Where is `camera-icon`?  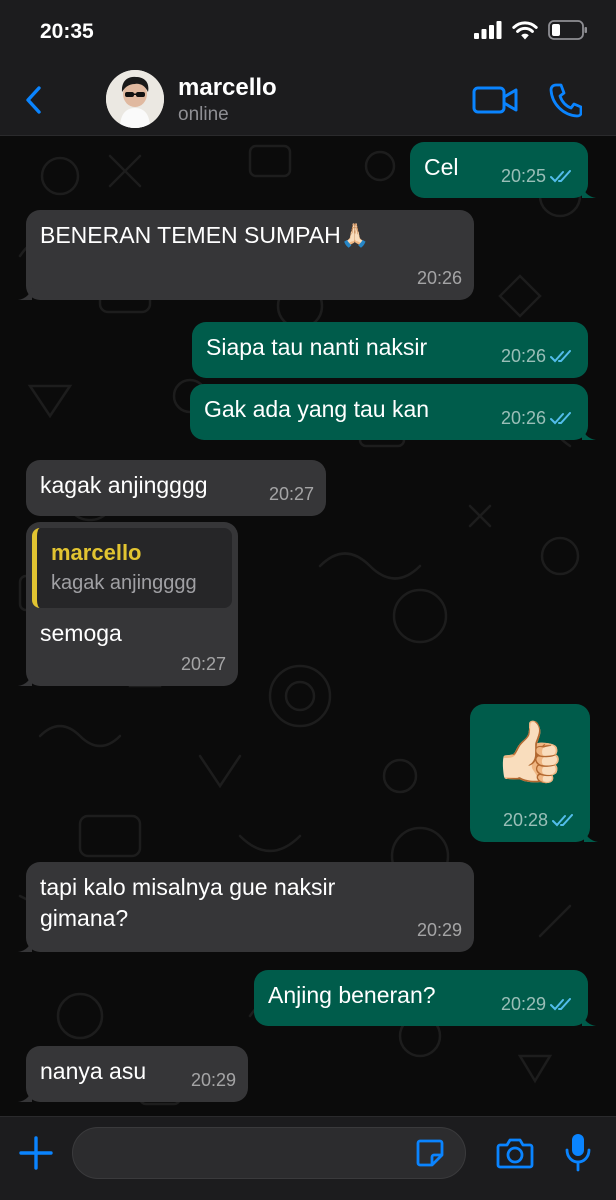
camera-icon is located at coordinates (515, 1153).